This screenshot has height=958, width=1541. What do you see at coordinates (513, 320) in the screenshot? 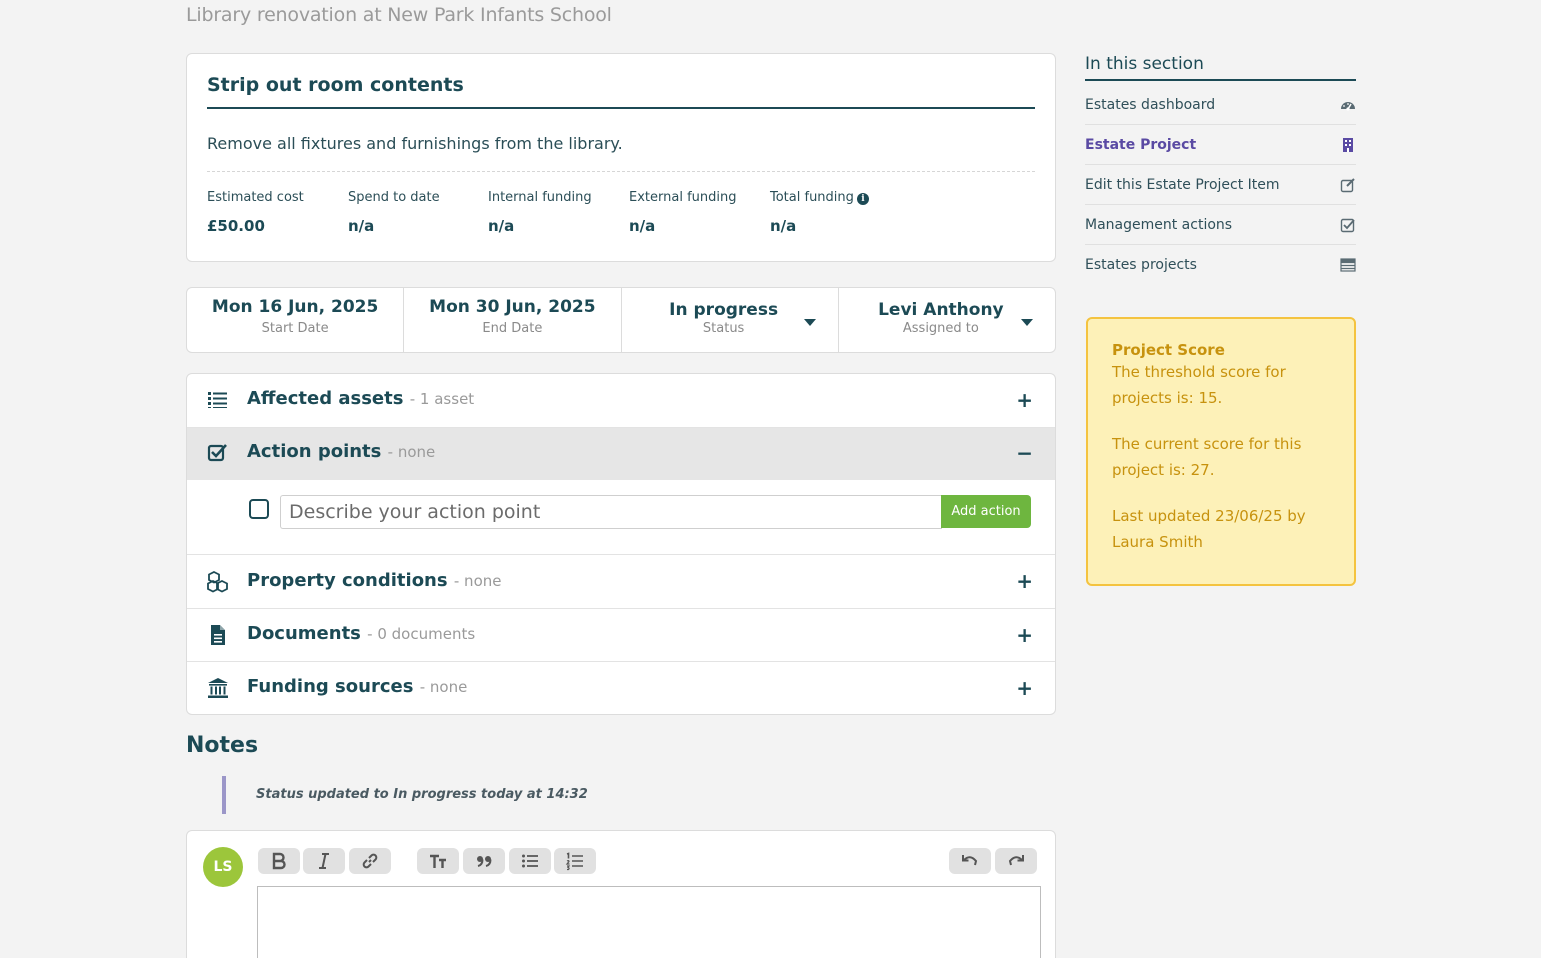
I see `end-date: Mon 30 Jun, 2025 End Date` at bounding box center [513, 320].